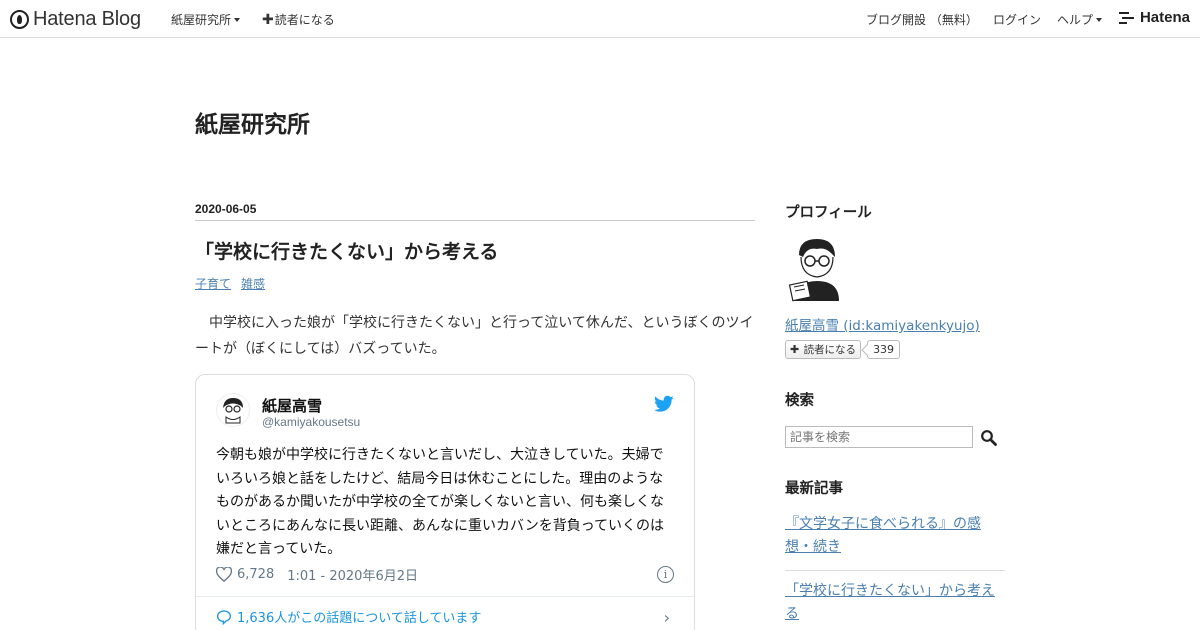 The height and width of the screenshot is (630, 1200). What do you see at coordinates (346, 250) in the screenshot?
I see `post-title: 「学校に行きたくない」から考える` at bounding box center [346, 250].